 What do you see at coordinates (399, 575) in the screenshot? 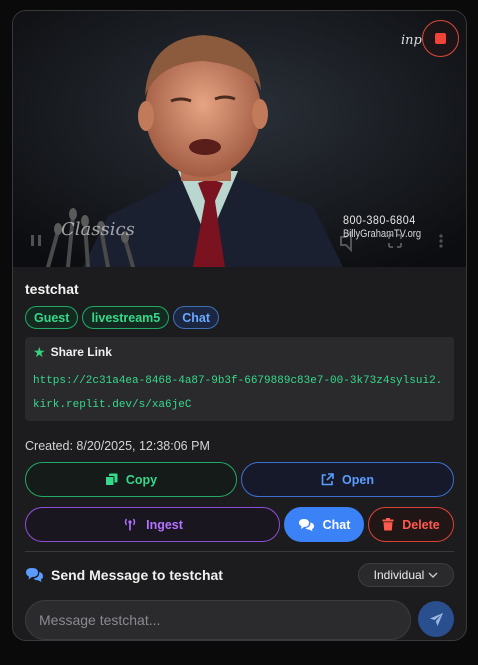
I see `recipient-mode-value: Individual` at bounding box center [399, 575].